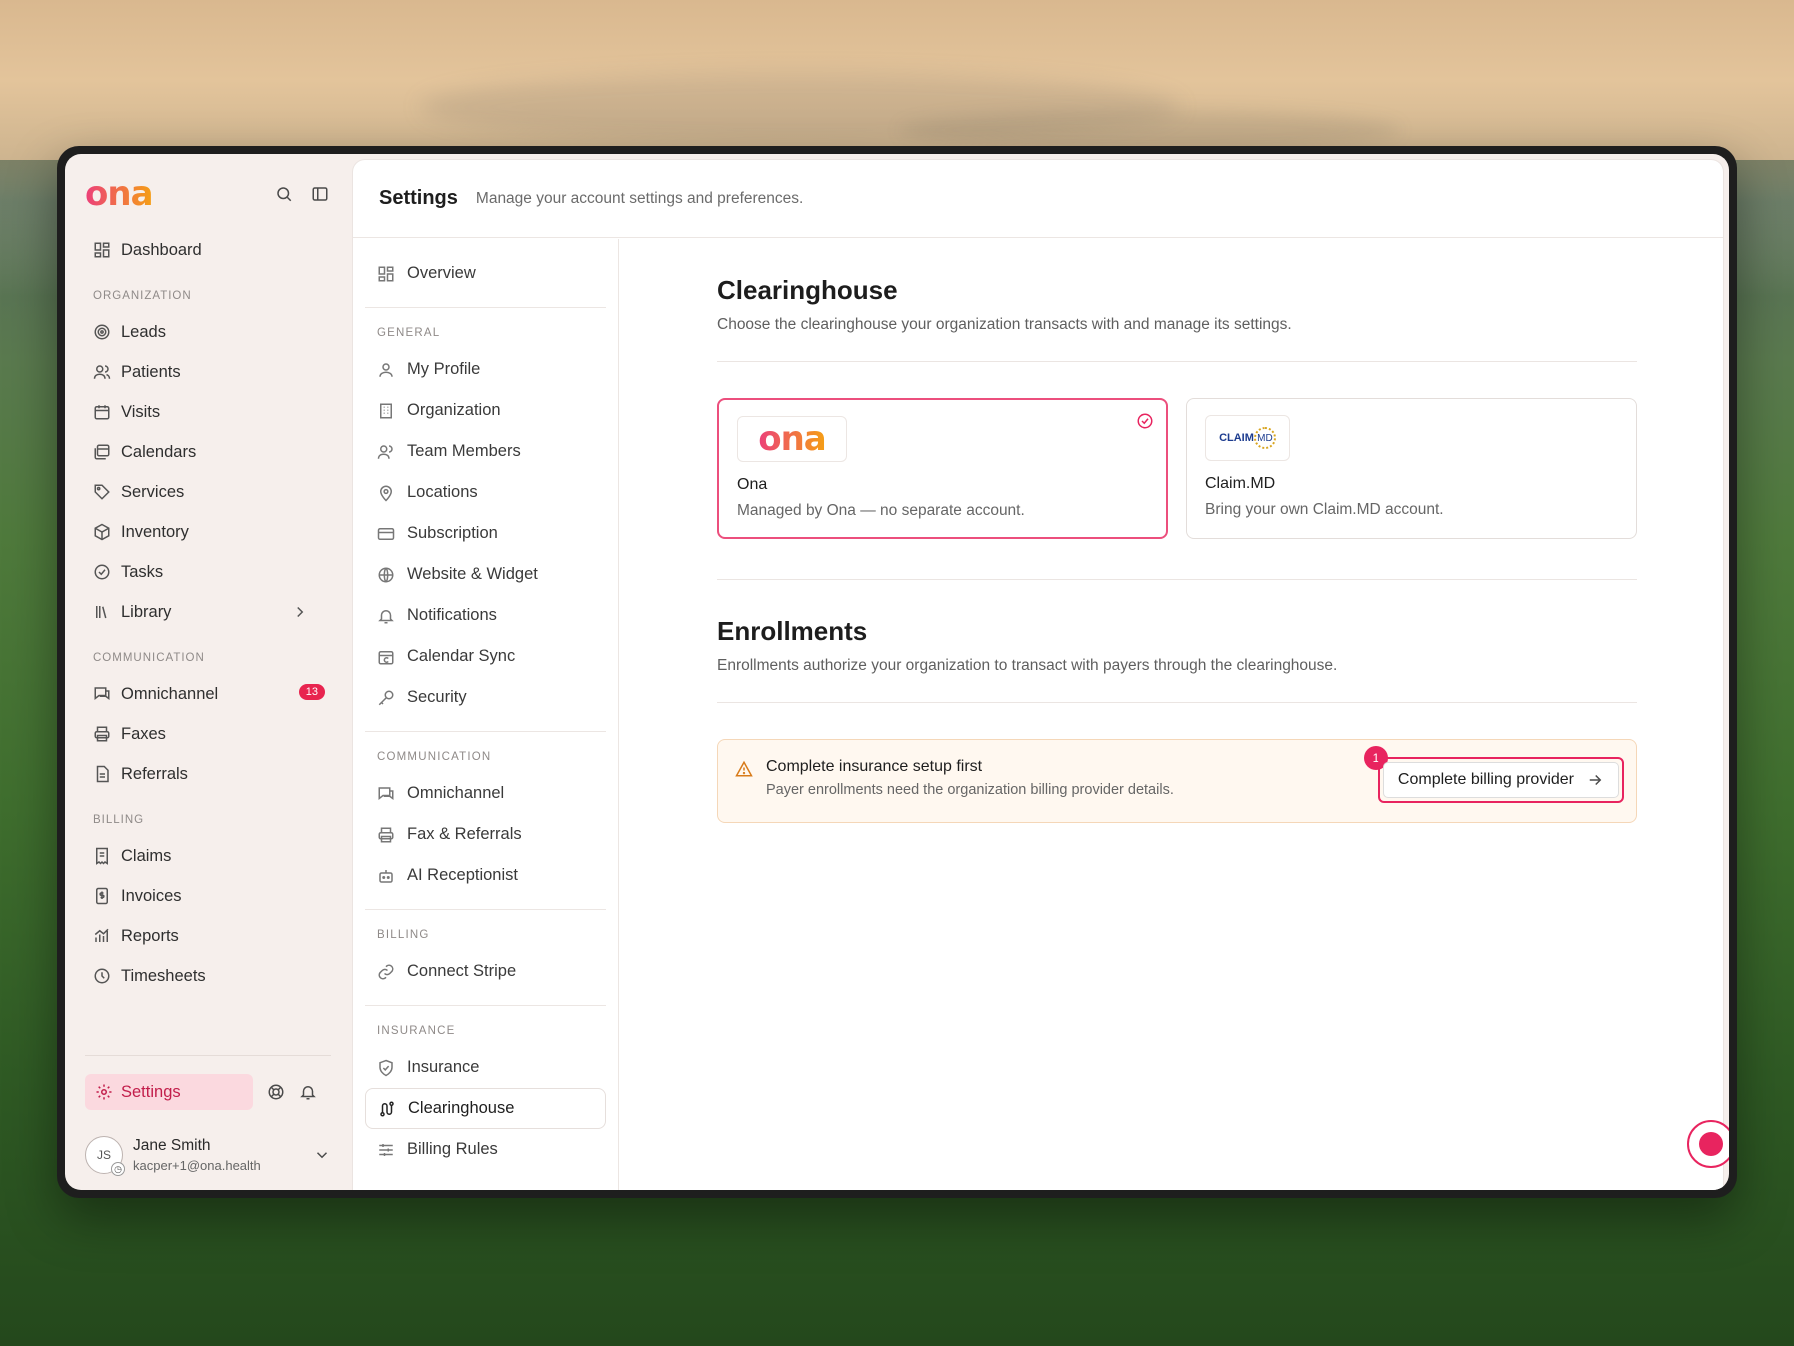 The image size is (1794, 1346). Describe the element at coordinates (142, 296) in the screenshot. I see `sidebar-section-organization: ORGANIZATION` at that location.